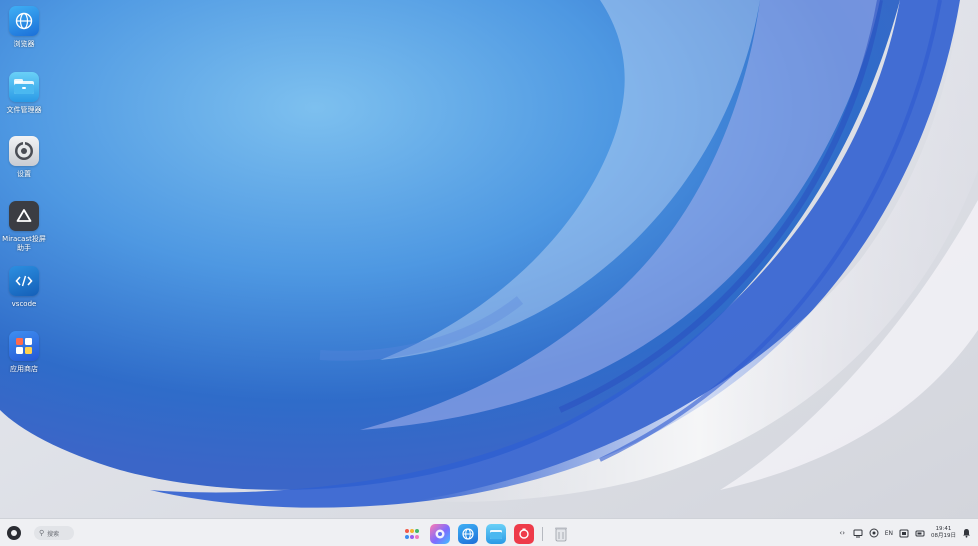 Image resolution: width=978 pixels, height=546 pixels. I want to click on recorder-icon, so click(524, 533).